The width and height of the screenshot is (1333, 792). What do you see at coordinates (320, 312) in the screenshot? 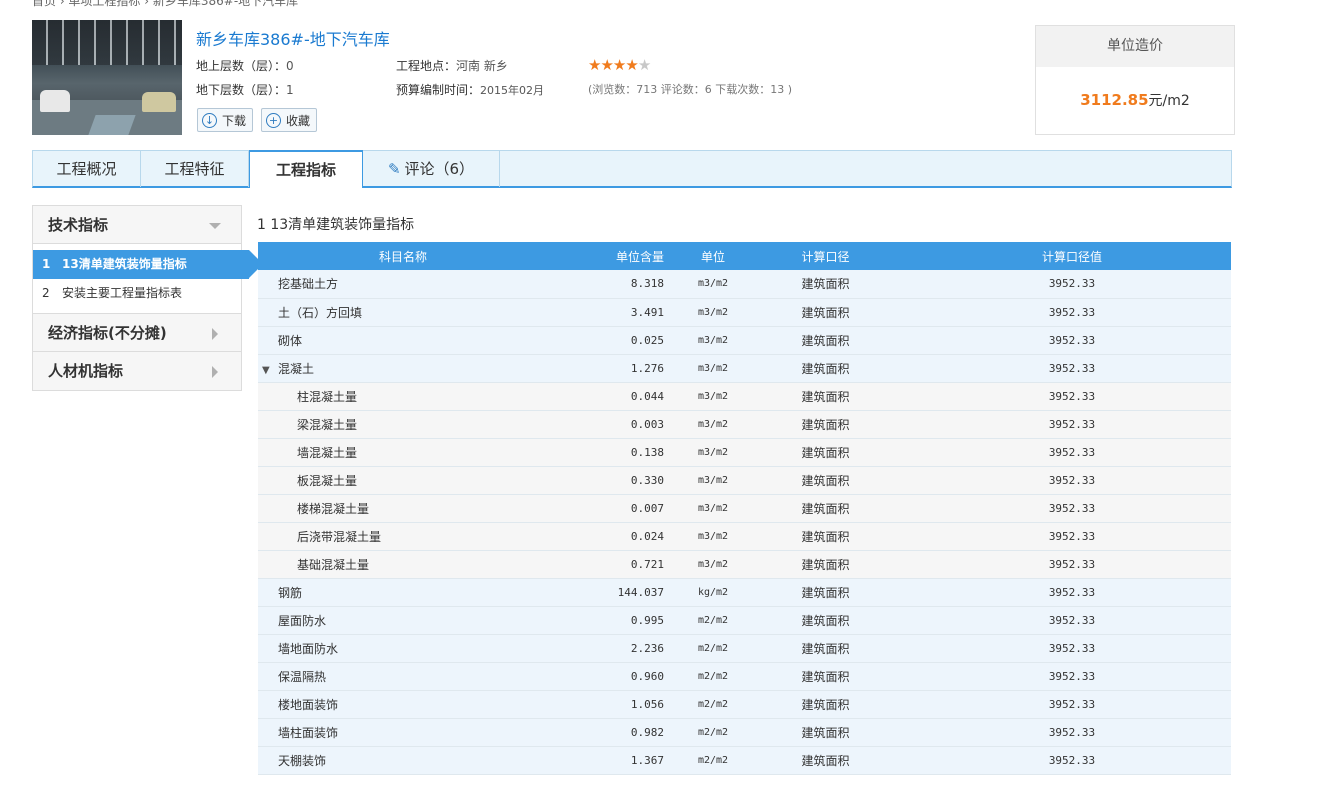
I see `cell-name-text: 土（石）方回填` at bounding box center [320, 312].